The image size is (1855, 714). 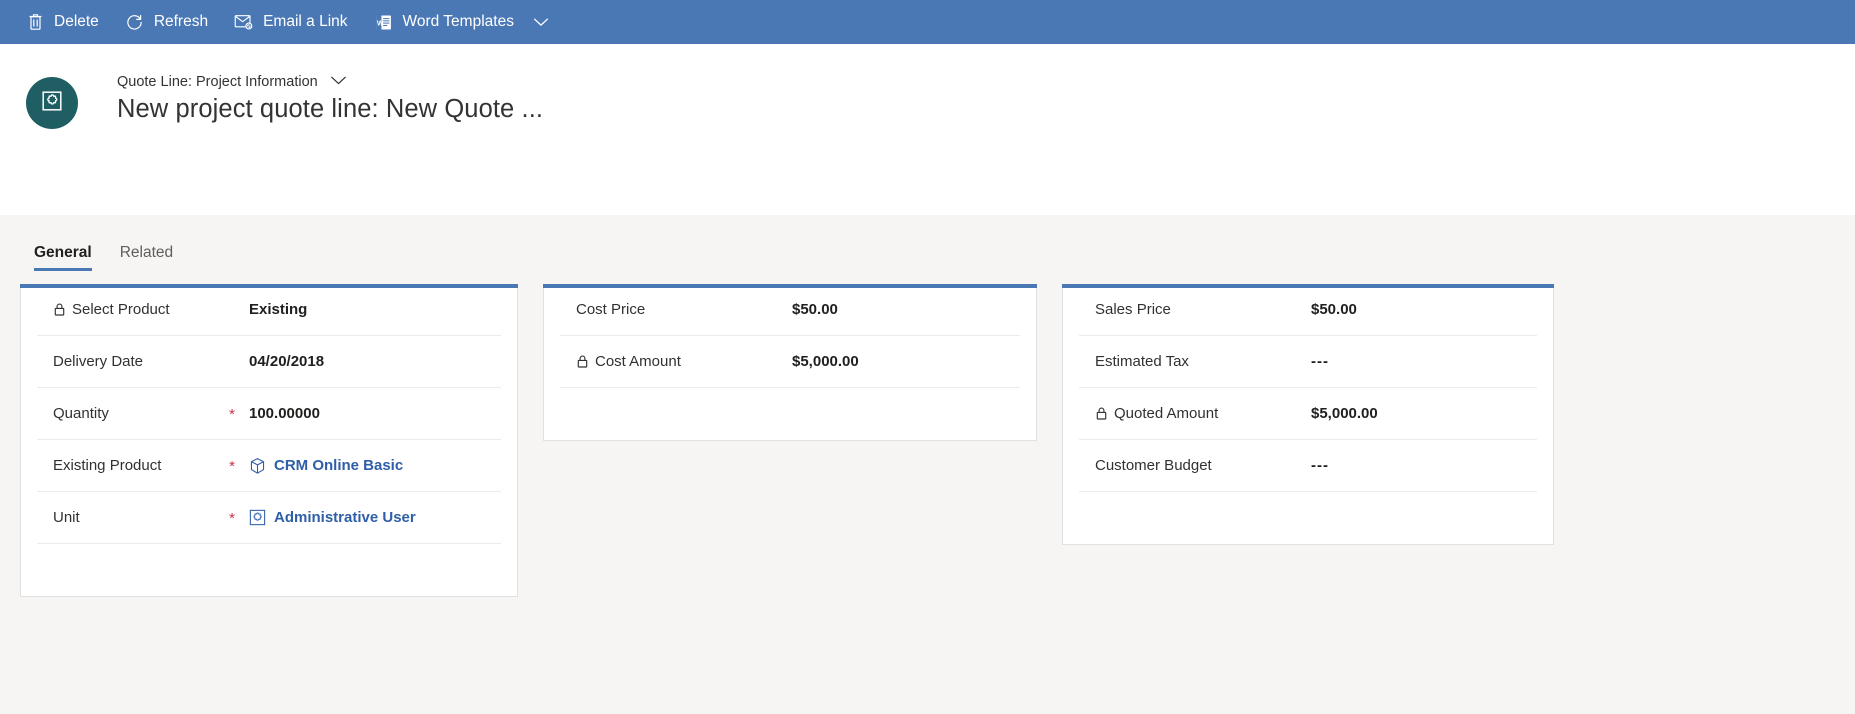 I want to click on field-value-cost-amount: $5,000.00, so click(x=825, y=361).